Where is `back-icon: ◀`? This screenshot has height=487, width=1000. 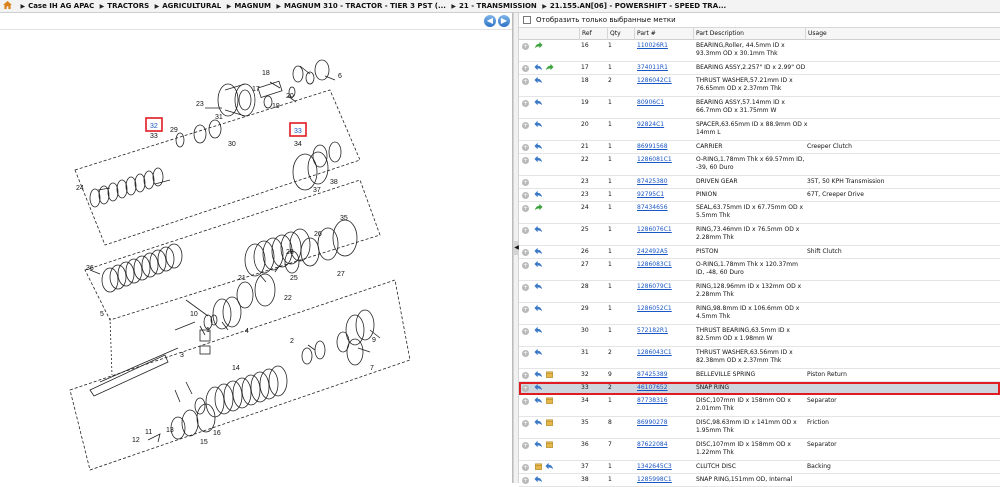 back-icon: ◀ is located at coordinates (490, 21).